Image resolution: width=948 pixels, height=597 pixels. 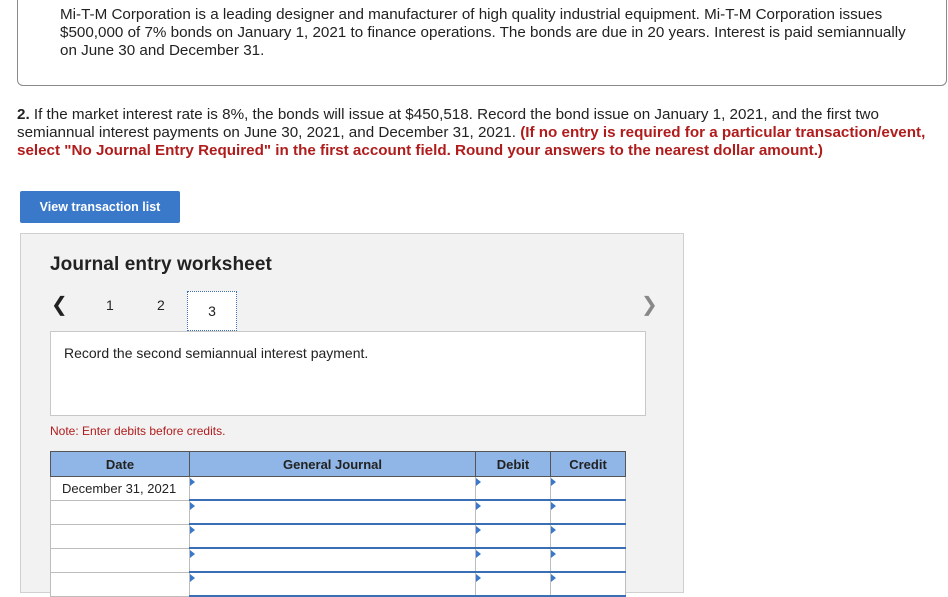 What do you see at coordinates (138, 431) in the screenshot?
I see `note-text: Note: Enter debits before credits.` at bounding box center [138, 431].